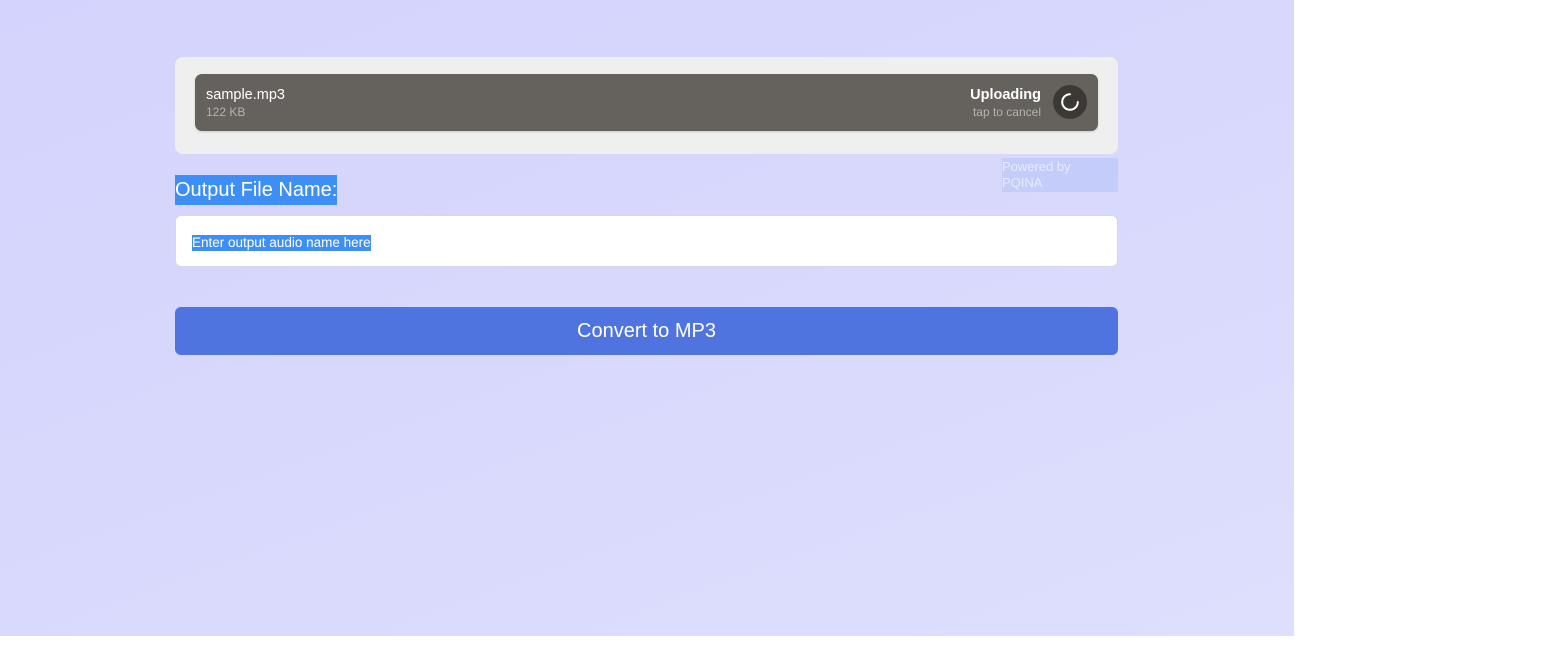 This screenshot has height=671, width=1541. I want to click on powered-by-link: Powered by PQINA, so click(1060, 175).